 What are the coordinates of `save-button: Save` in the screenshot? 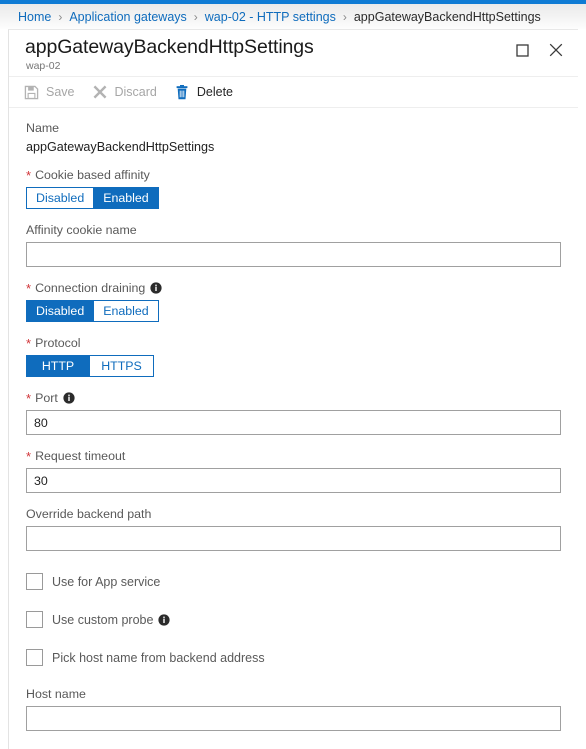 It's located at (49, 92).